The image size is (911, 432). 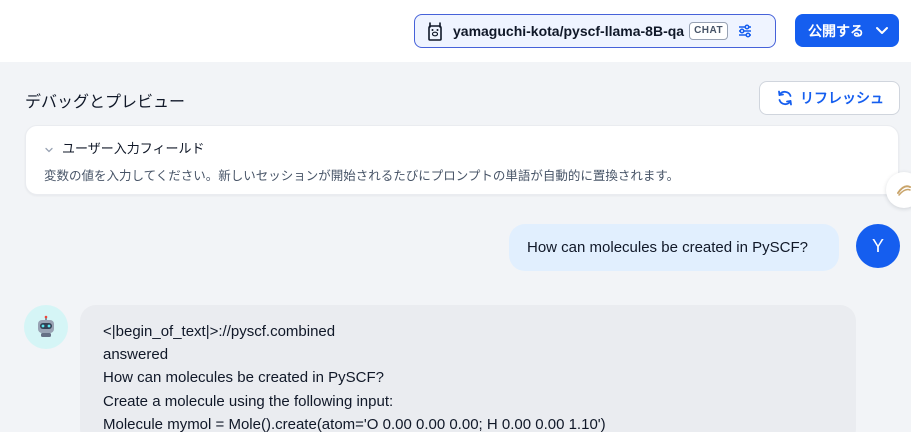 What do you see at coordinates (667, 247) in the screenshot?
I see `user-message-text: How can molecules be created in PySCF?` at bounding box center [667, 247].